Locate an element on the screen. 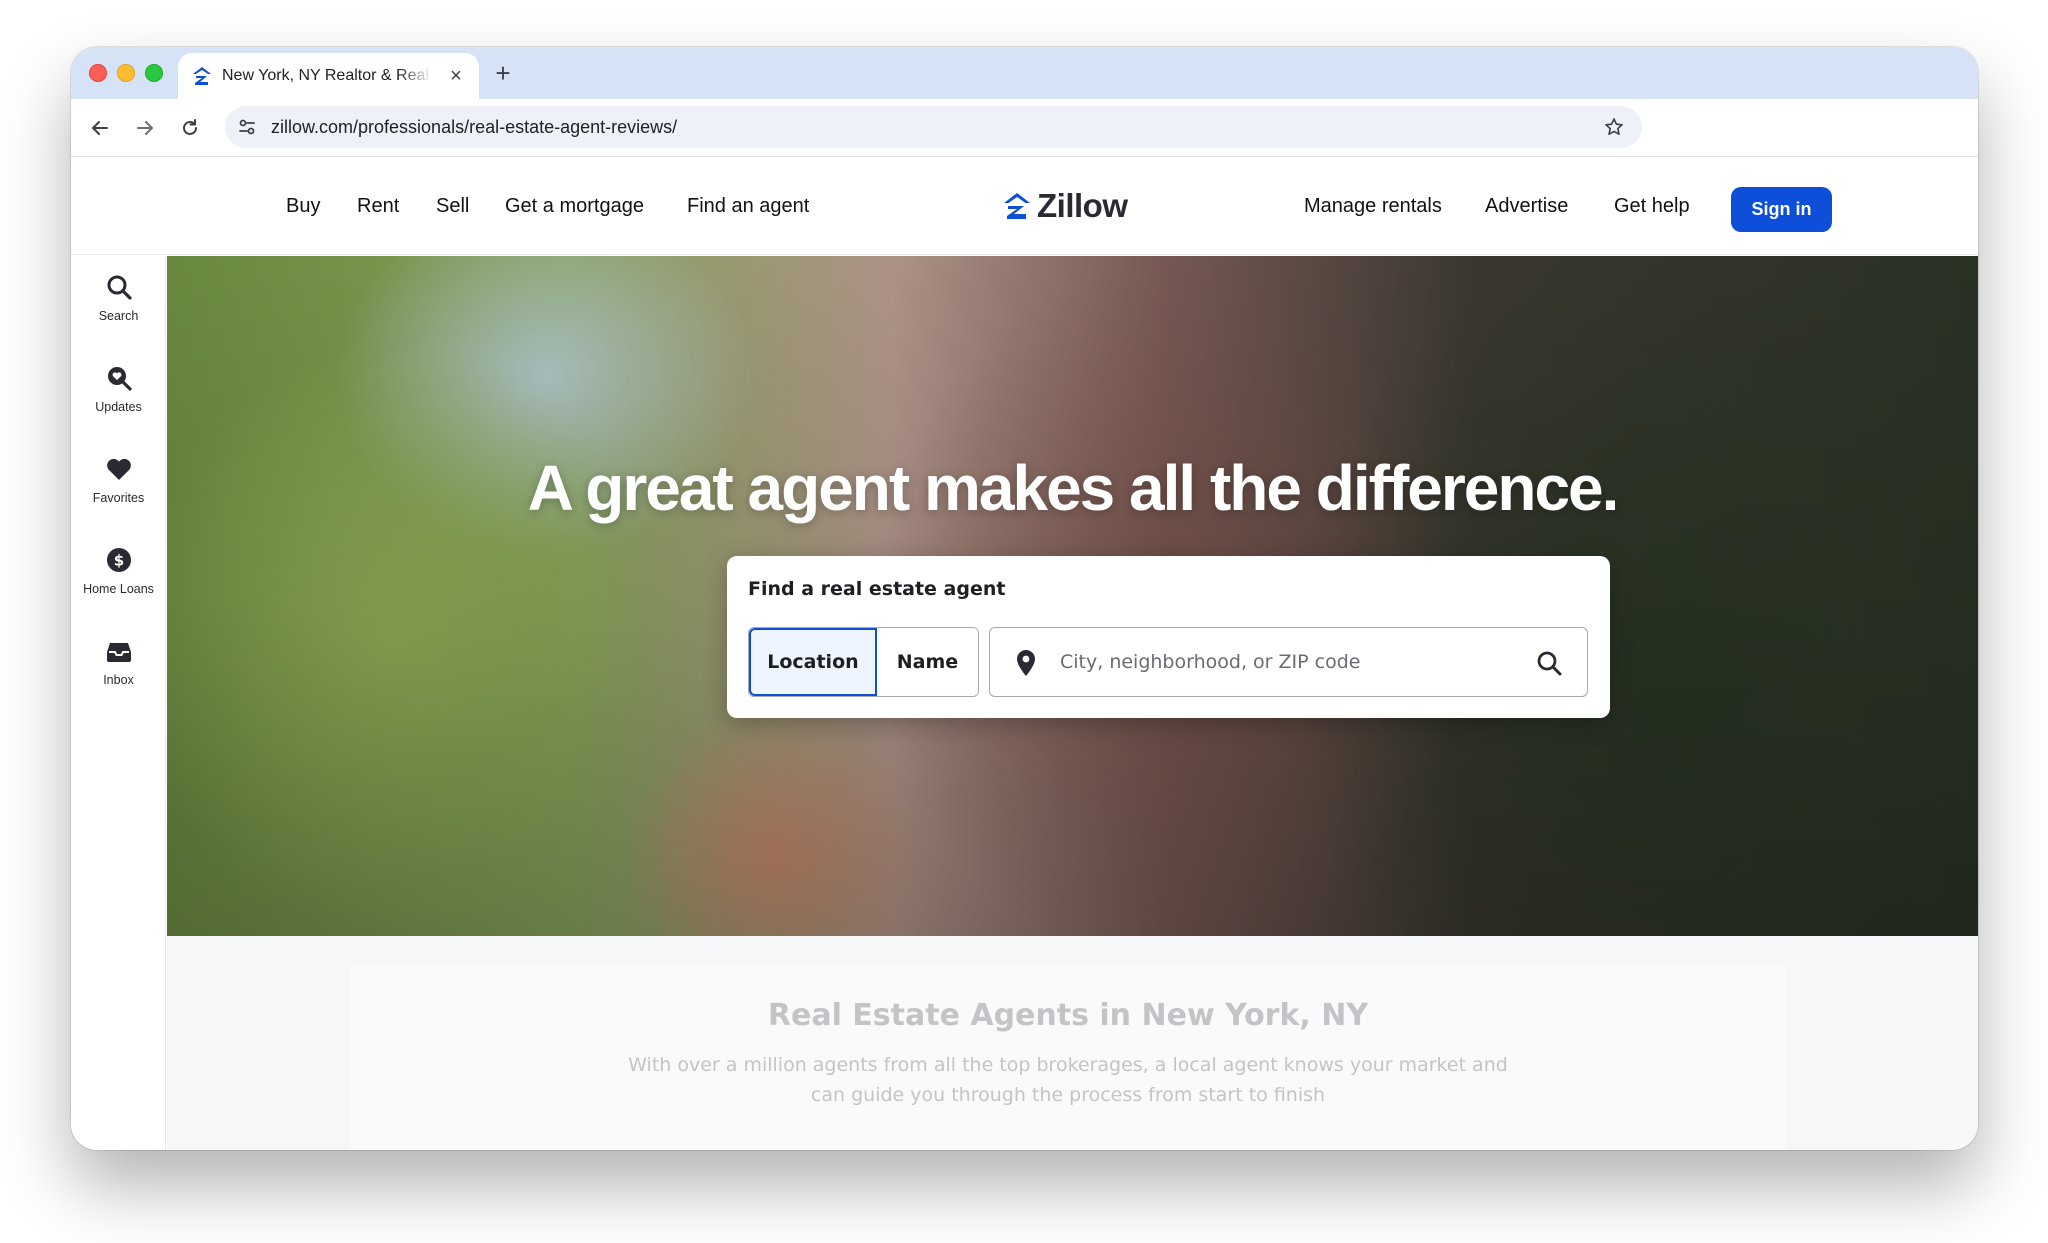 The height and width of the screenshot is (1243, 2048). sign-in-button: Sign in is located at coordinates (1781, 209).